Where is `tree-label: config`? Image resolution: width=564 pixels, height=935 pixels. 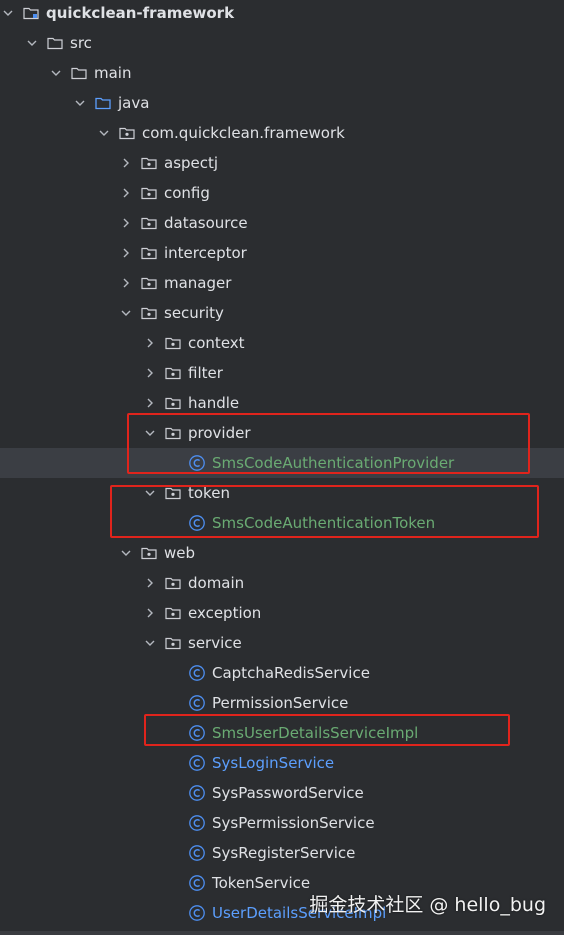
tree-label: config is located at coordinates (187, 193).